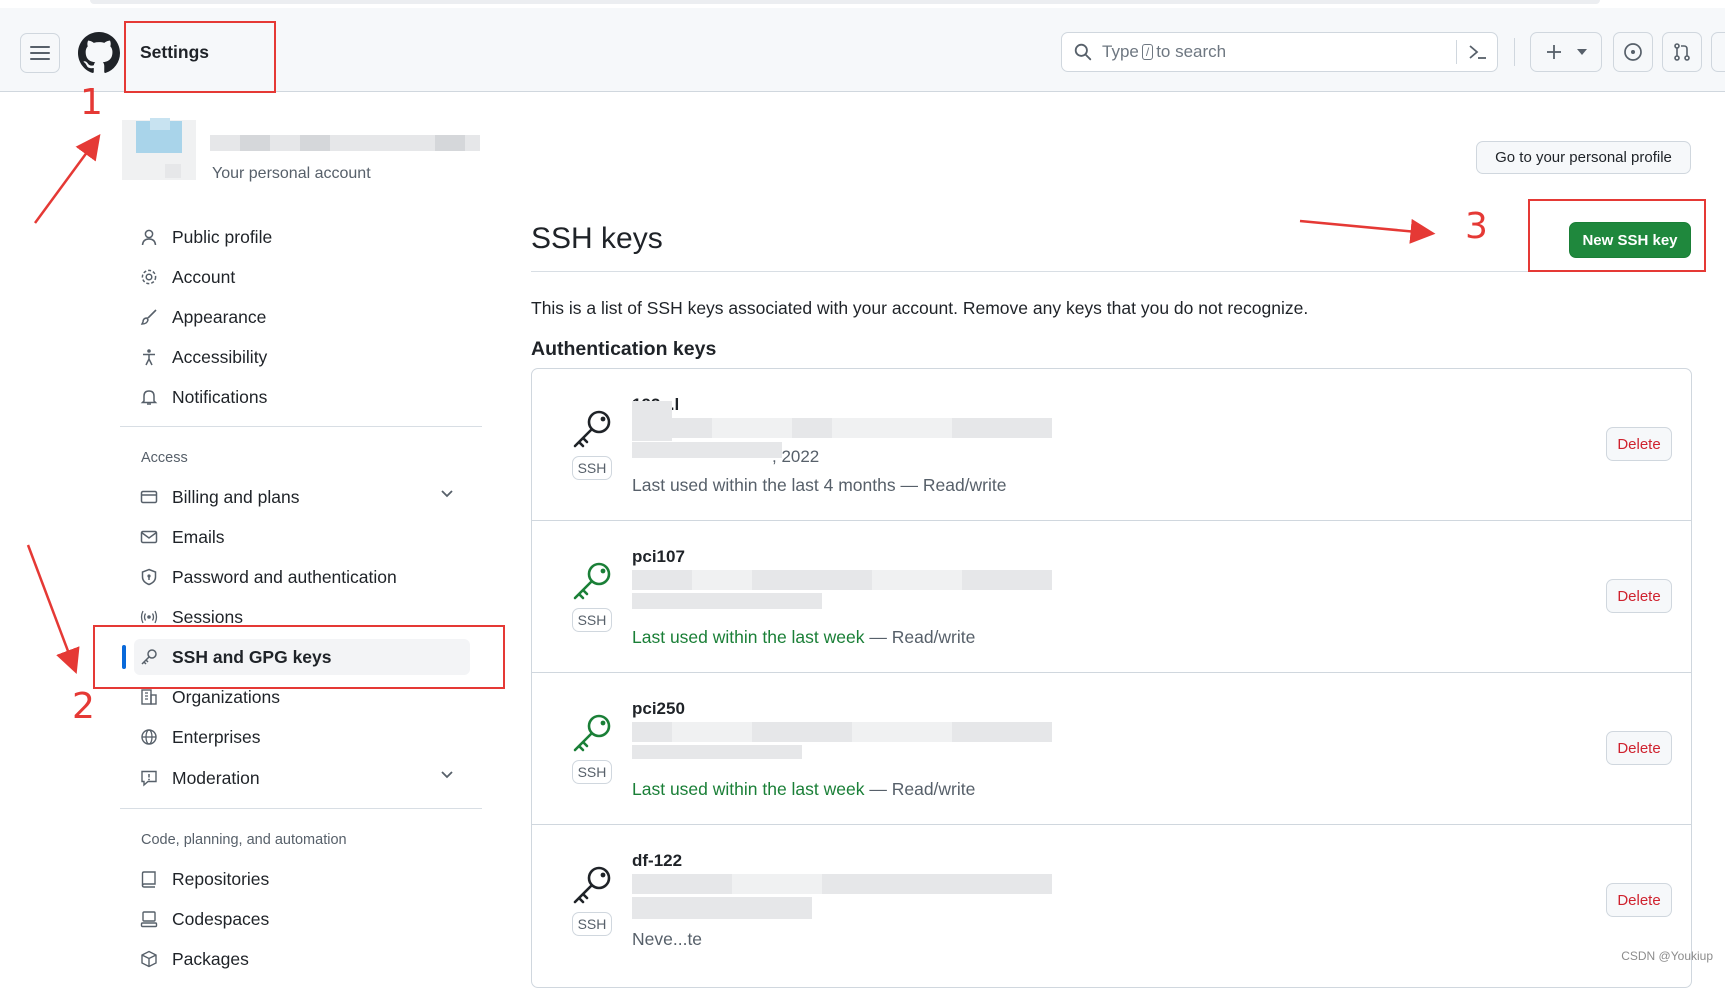 This screenshot has height=988, width=1725. What do you see at coordinates (1476, 226) in the screenshot?
I see `annotation-number-3: 3` at bounding box center [1476, 226].